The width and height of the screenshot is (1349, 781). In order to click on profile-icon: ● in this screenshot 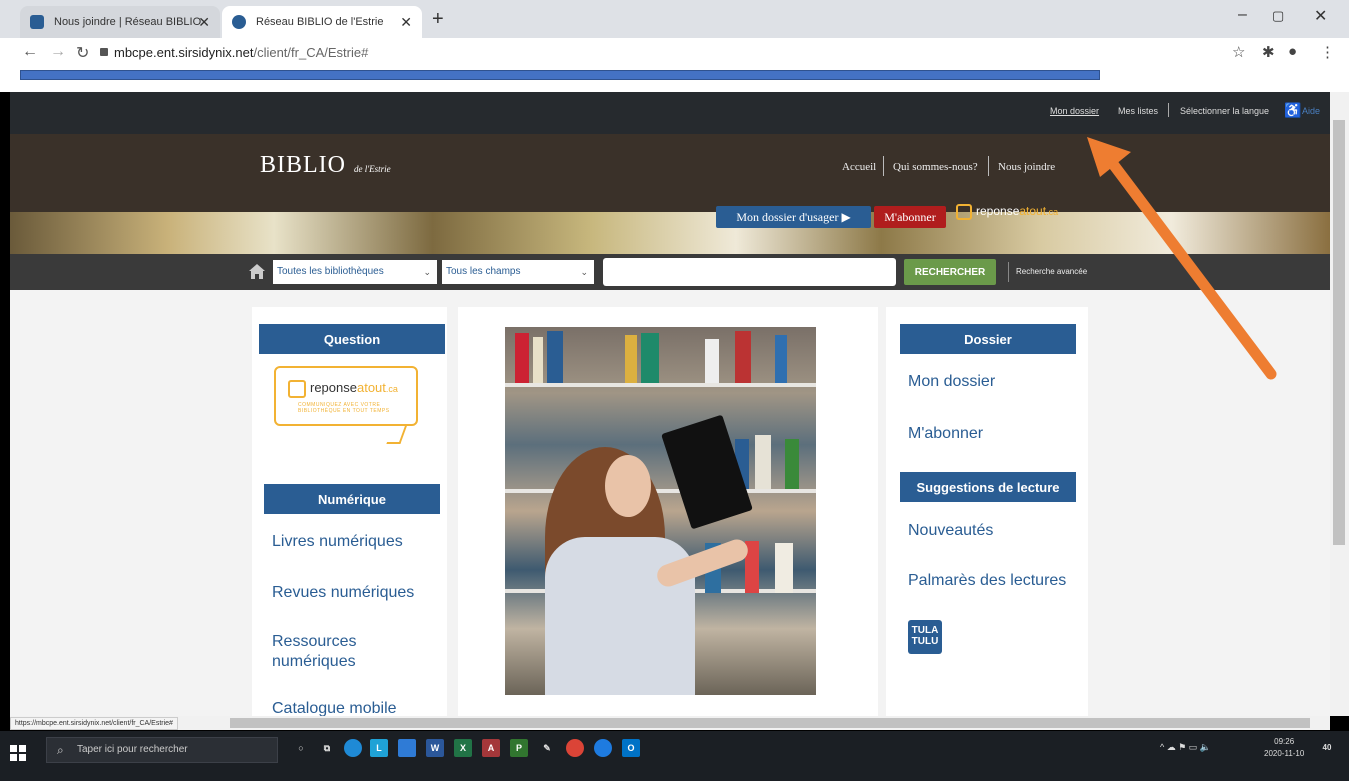, I will do `click(1292, 51)`.